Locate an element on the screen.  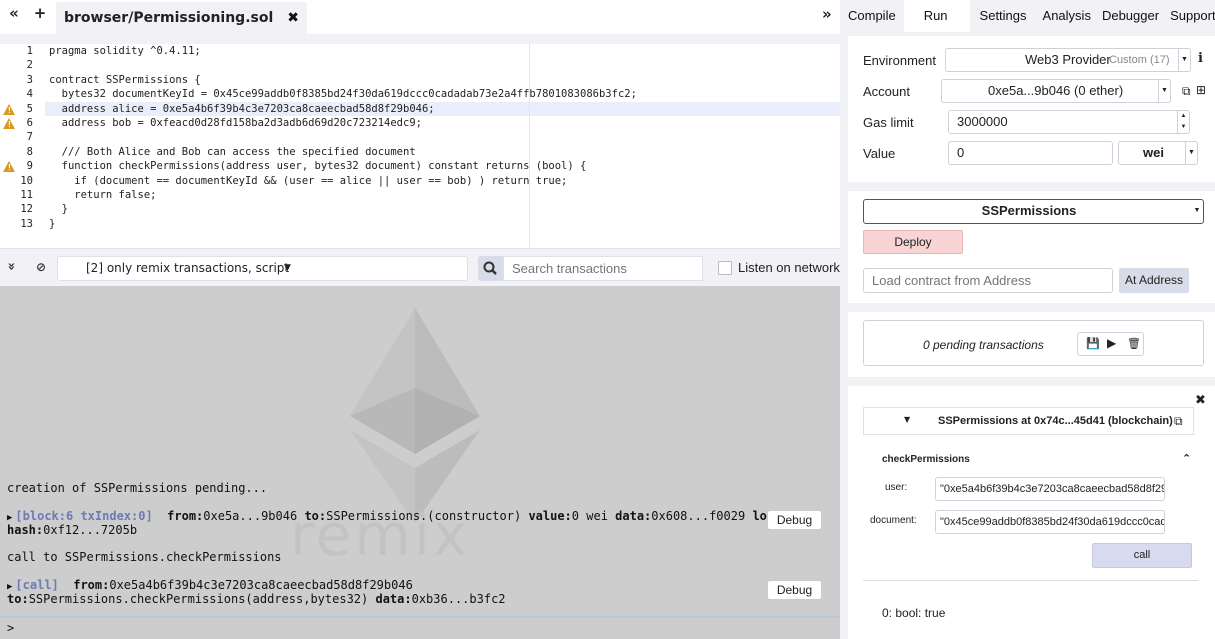
line-number: 9 is located at coordinates (22, 166).